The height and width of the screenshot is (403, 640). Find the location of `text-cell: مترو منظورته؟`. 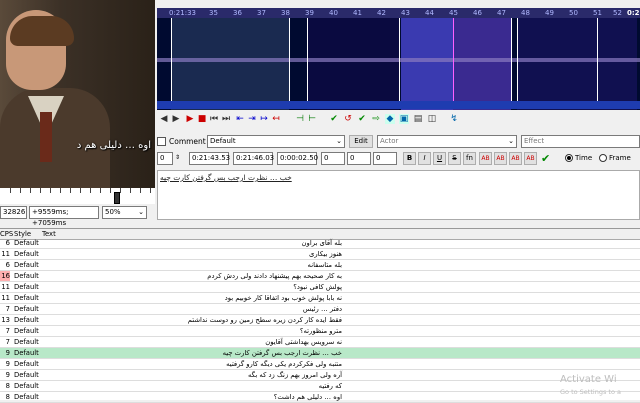

text-cell: مترو منظورته؟ is located at coordinates (320, 331).